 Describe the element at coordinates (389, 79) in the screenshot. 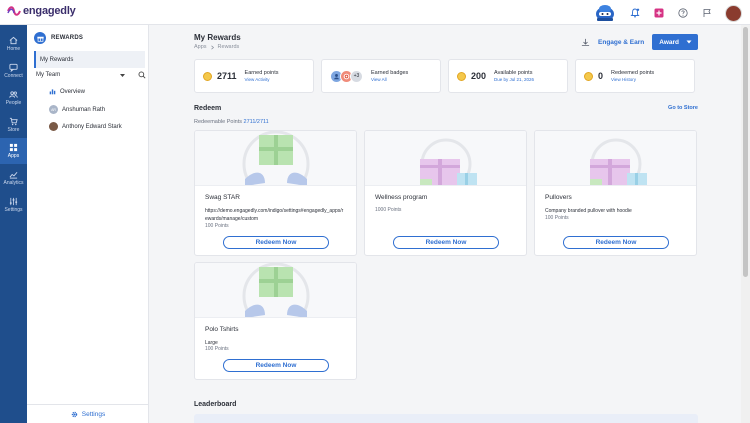

I see `view-all-badges-link: View All` at that location.